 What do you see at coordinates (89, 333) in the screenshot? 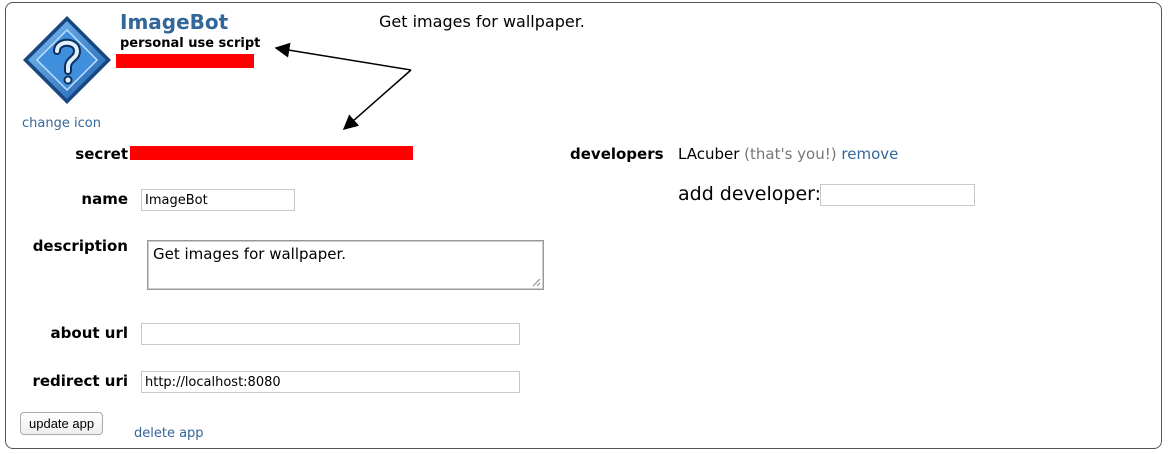
I see `about-url-label: about url` at bounding box center [89, 333].